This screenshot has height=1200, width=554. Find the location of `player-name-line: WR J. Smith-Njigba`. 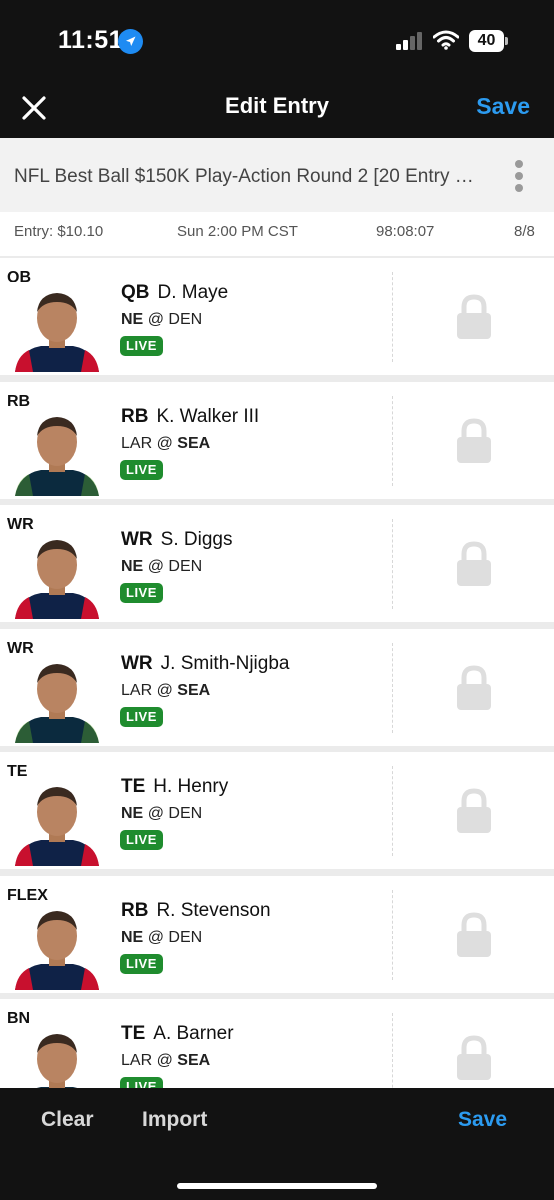

player-name-line: WR J. Smith-Njigba is located at coordinates (205, 664).